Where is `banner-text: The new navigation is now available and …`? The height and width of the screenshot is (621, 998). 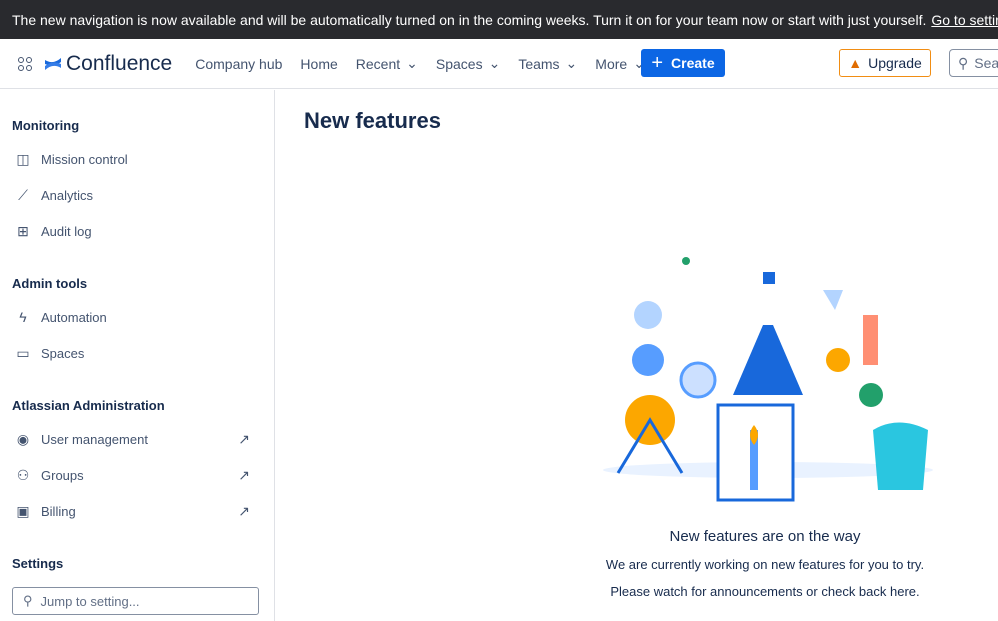
banner-text: The new navigation is now available and … is located at coordinates (469, 19).